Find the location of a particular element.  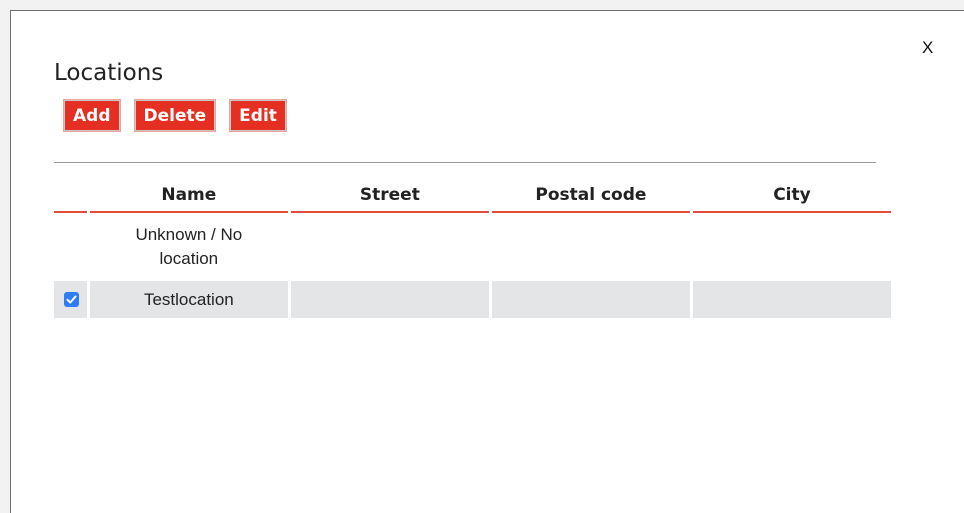

toolbar: Add Delete Edit is located at coordinates (175, 115).